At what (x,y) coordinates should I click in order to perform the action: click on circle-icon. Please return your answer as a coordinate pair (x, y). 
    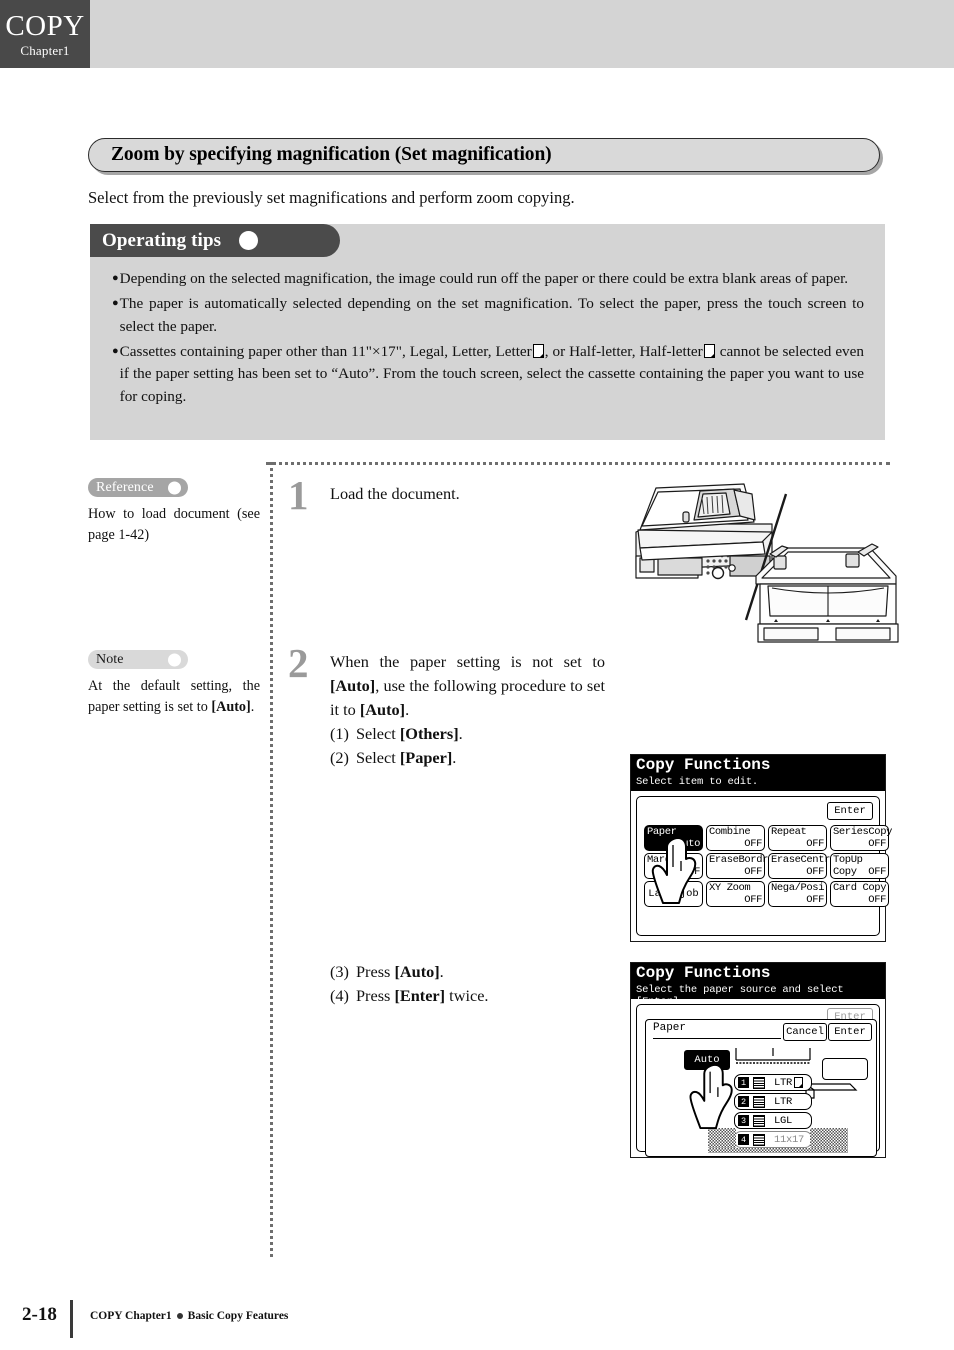
    Looking at the image, I should click on (174, 659).